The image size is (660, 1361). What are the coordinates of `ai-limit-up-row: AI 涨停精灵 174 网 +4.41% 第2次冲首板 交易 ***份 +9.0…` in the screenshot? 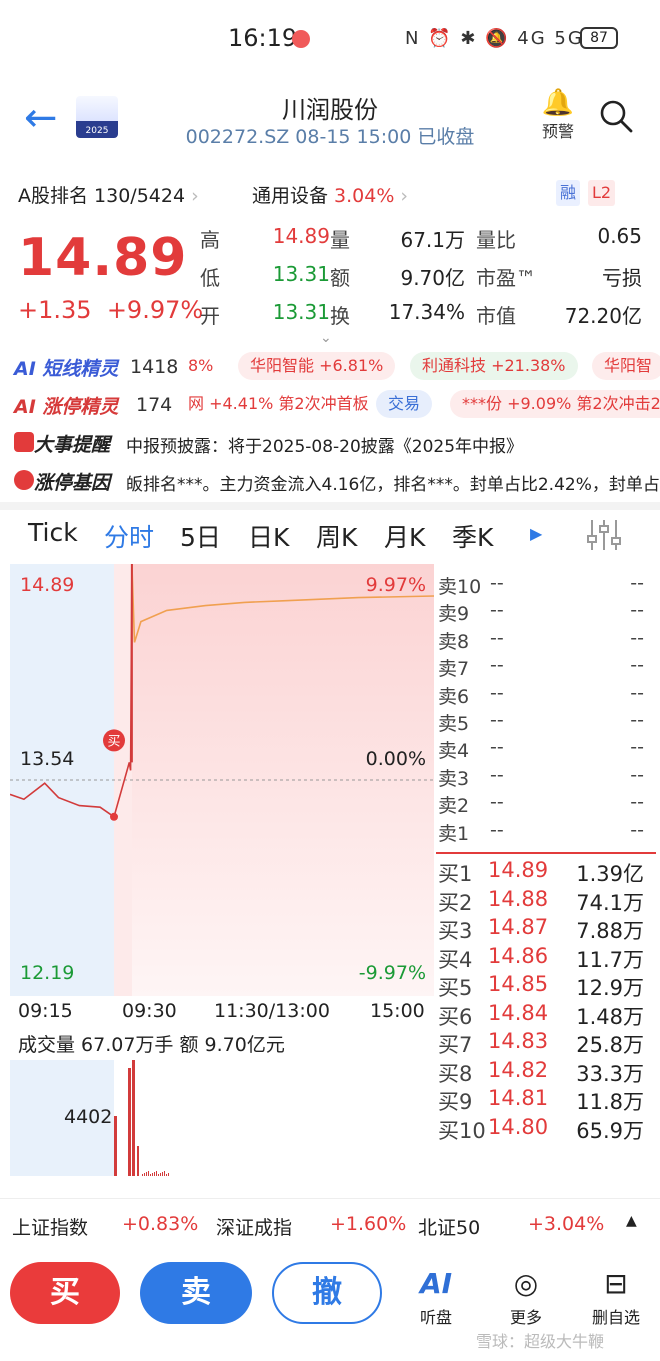 It's located at (330, 404).